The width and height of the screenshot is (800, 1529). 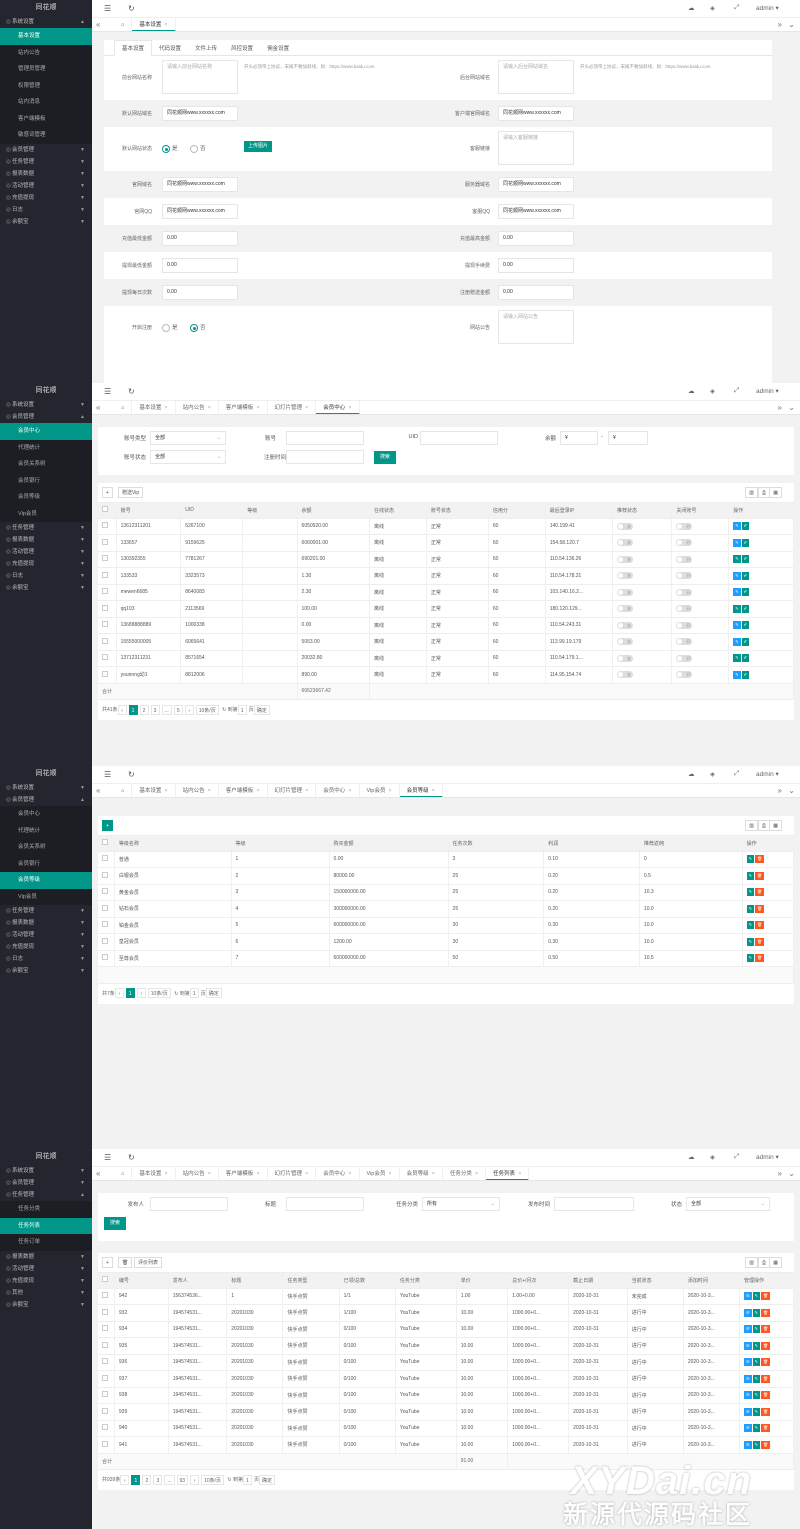 What do you see at coordinates (46, 923) in the screenshot?
I see `sidebar-group: ◎报表数据 ▼` at bounding box center [46, 923].